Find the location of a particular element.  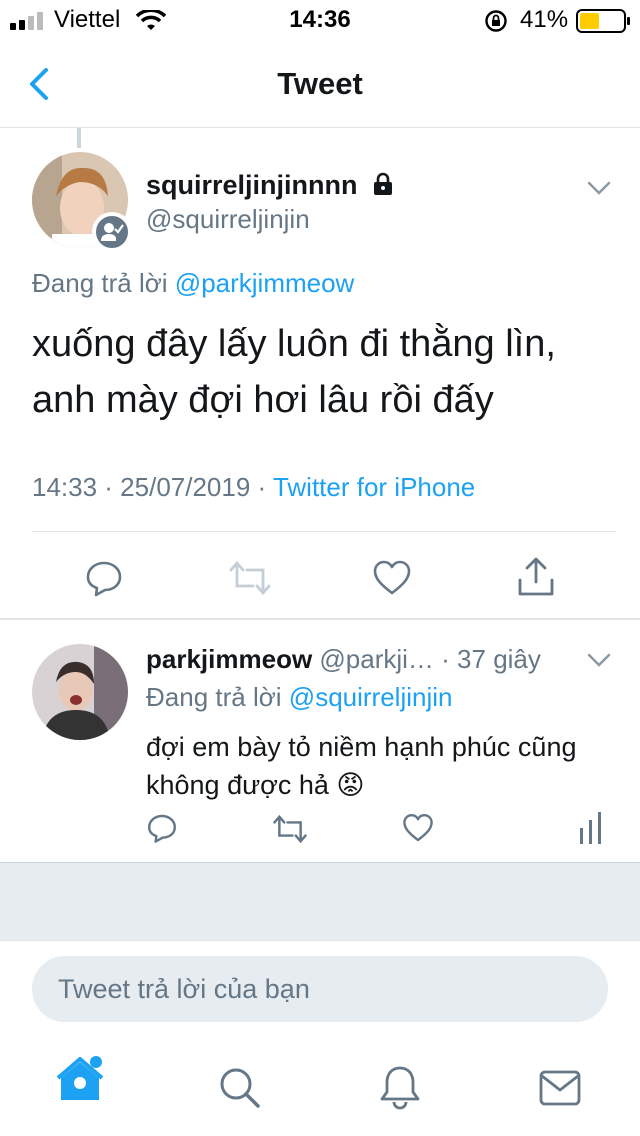

reply-composer-input: Tweet trả lời của bạn is located at coordinates (320, 989).